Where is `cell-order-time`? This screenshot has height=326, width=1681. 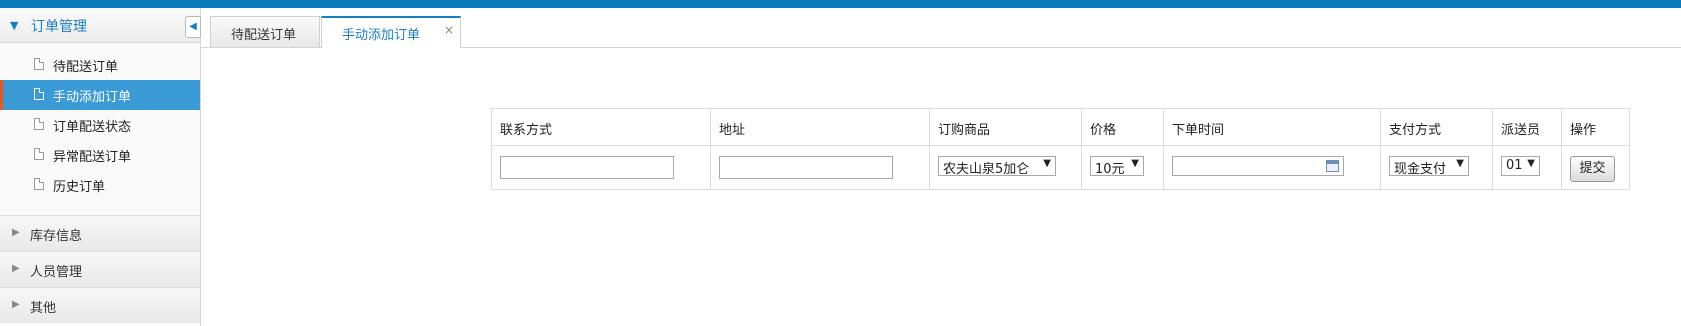 cell-order-time is located at coordinates (1272, 167).